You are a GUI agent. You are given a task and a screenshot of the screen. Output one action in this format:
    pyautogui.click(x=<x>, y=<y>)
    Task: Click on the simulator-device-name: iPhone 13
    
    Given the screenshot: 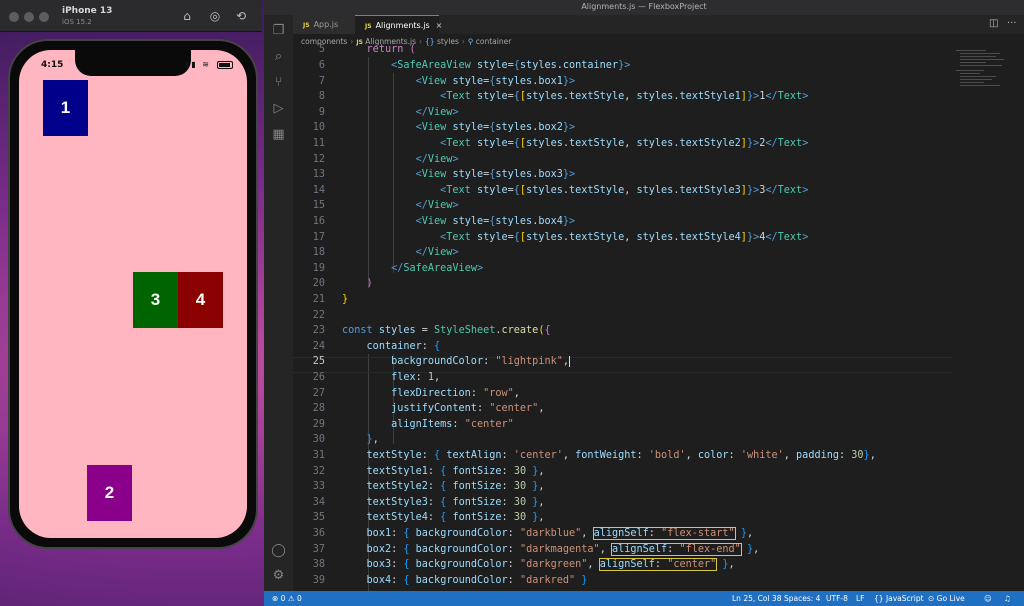 What is the action you would take?
    pyautogui.click(x=87, y=11)
    